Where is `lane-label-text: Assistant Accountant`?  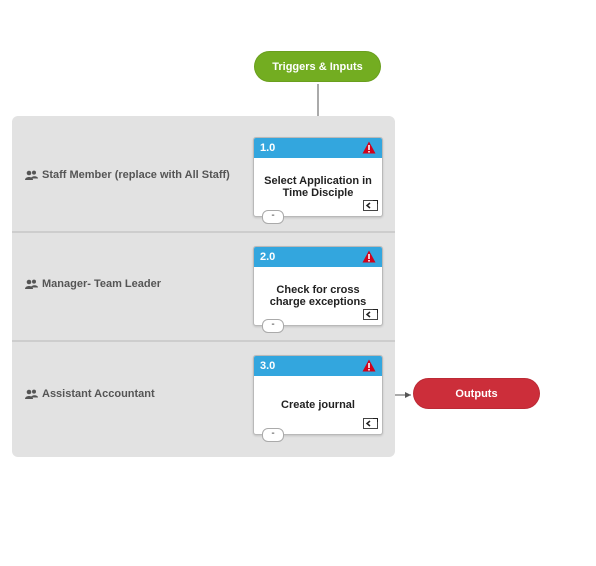
lane-label-text: Assistant Accountant is located at coordinates (98, 394).